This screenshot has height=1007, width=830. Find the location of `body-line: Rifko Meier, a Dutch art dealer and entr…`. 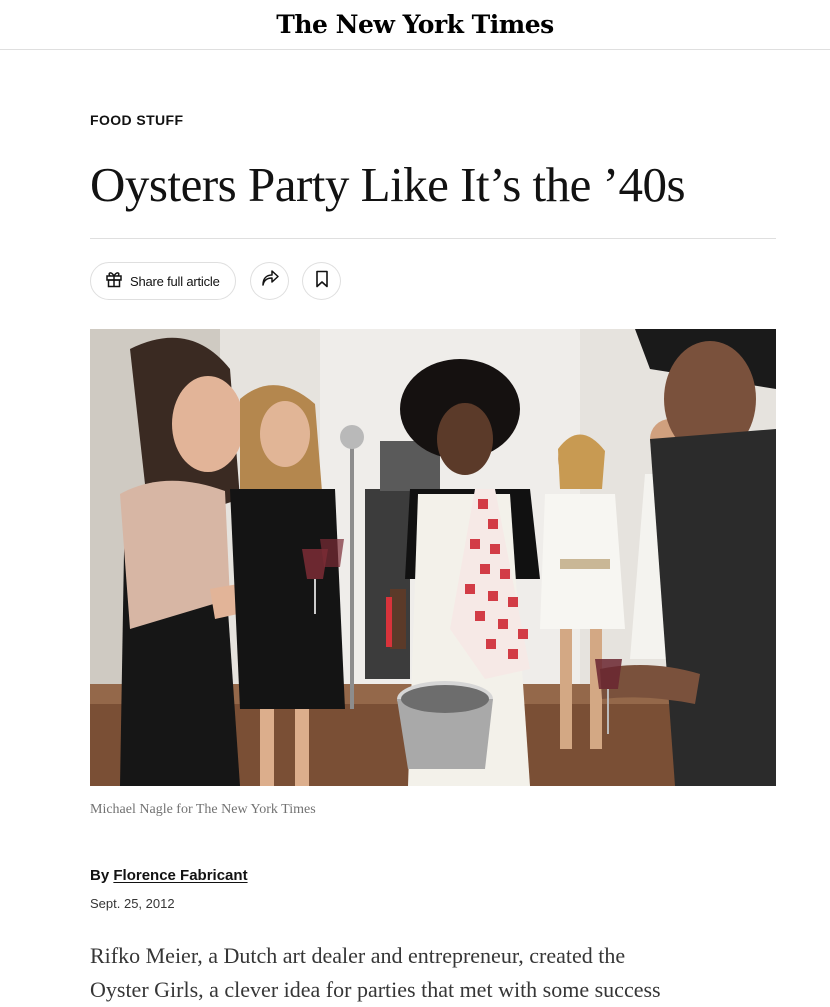

body-line: Rifko Meier, a Dutch art dealer and entr… is located at coordinates (358, 955).